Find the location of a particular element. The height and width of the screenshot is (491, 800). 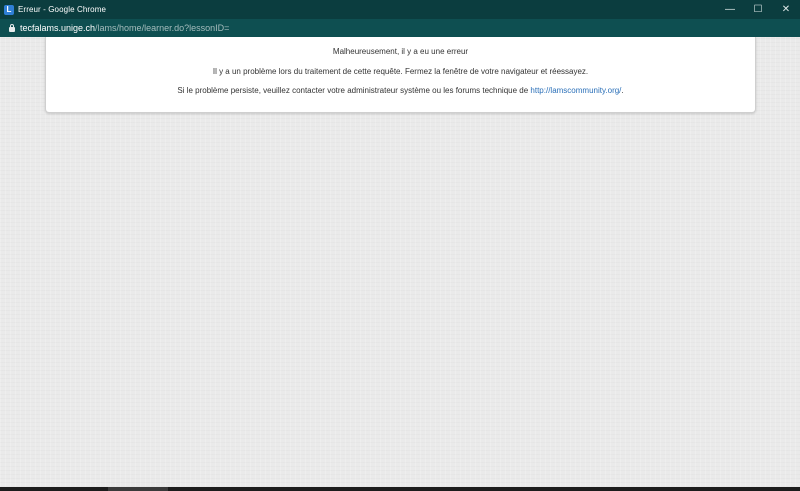

window-controls: — ☐ ✕ is located at coordinates (758, 9).